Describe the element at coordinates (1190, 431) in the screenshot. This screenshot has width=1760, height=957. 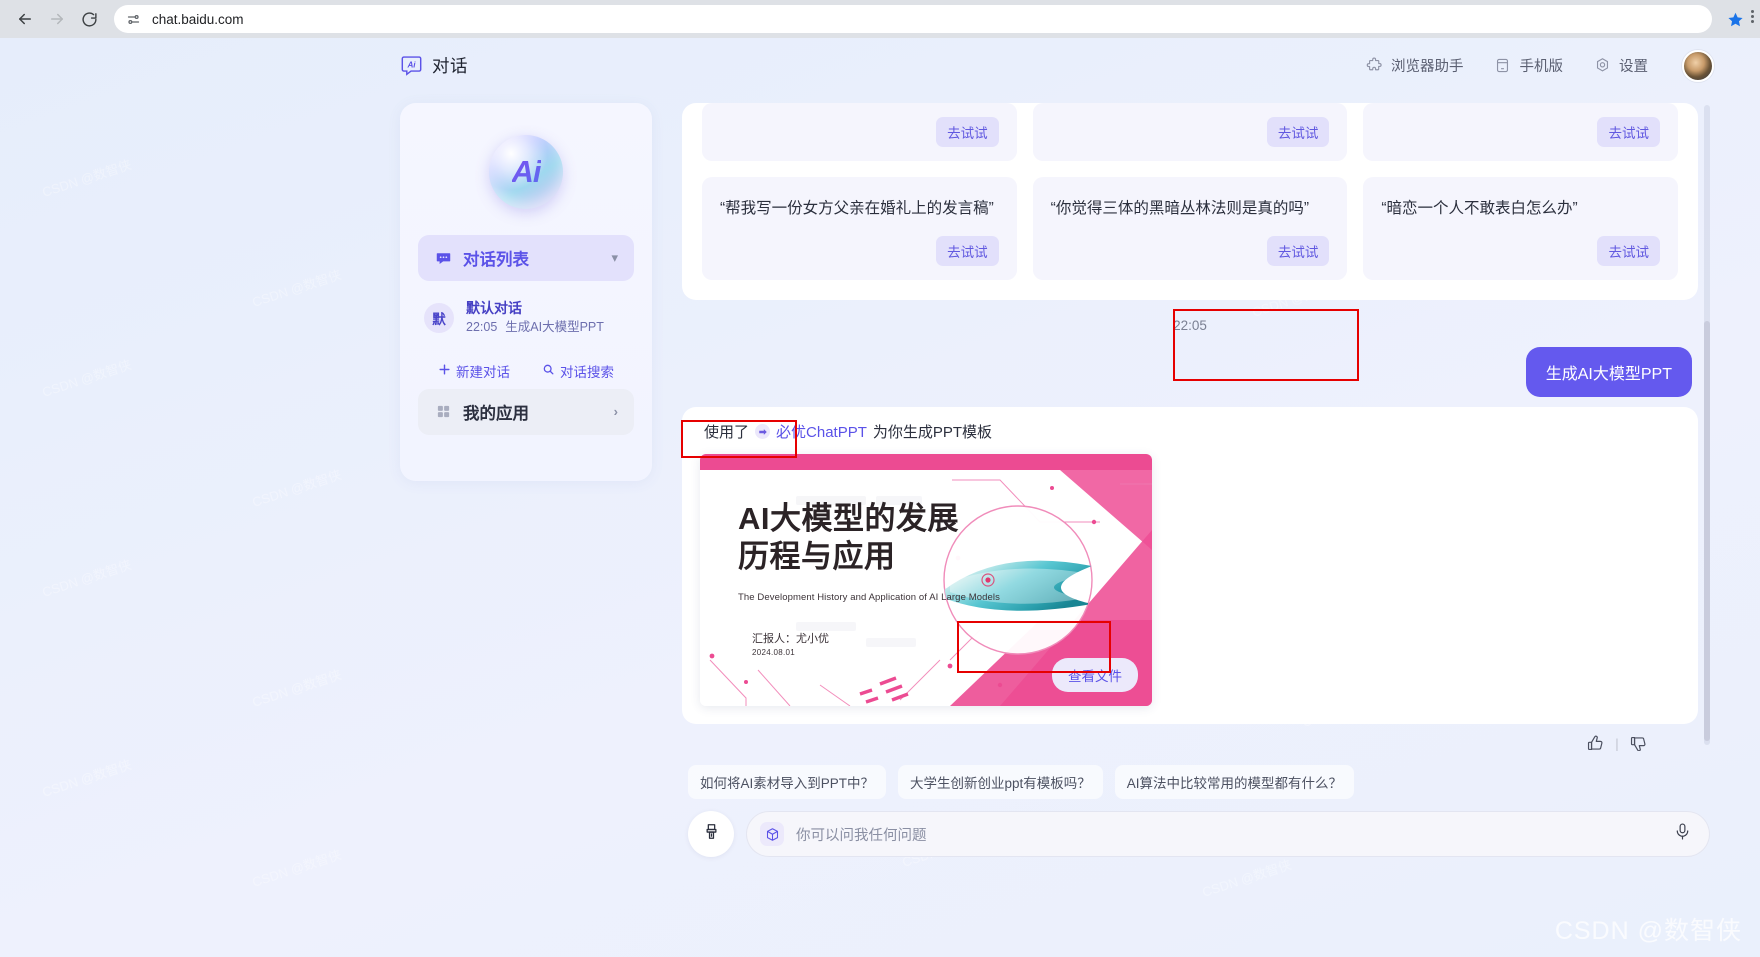
I see `plugin-used-line: 使用了 必优ChatPPT 为你生成PPT模板` at that location.